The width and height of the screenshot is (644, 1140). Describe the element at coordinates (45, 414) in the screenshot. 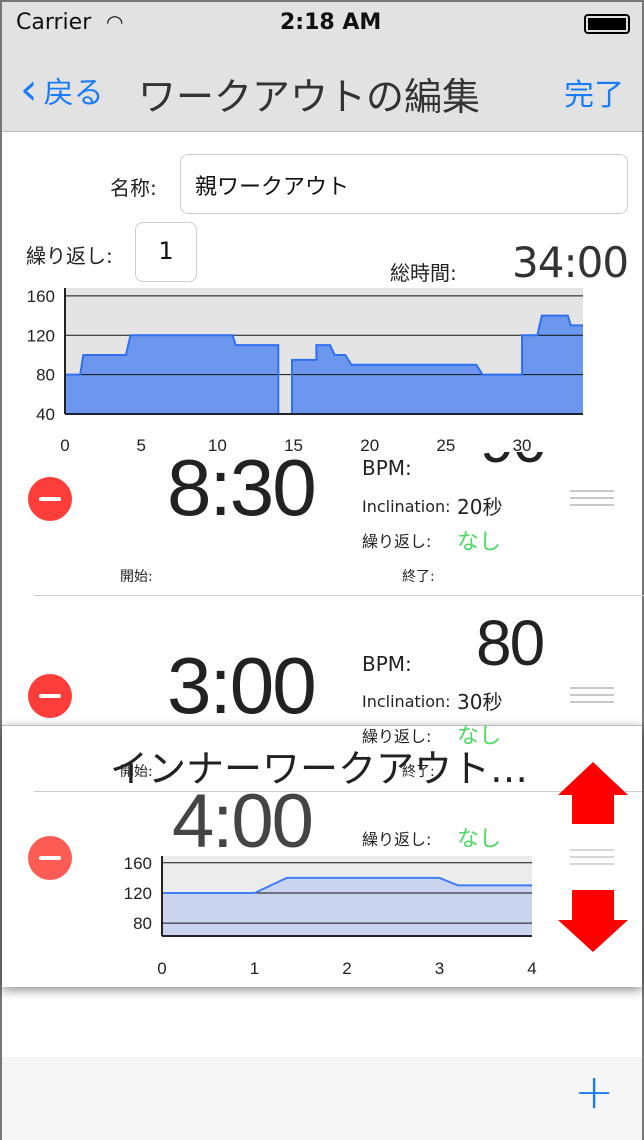

I see `y-tick-label: 40` at that location.